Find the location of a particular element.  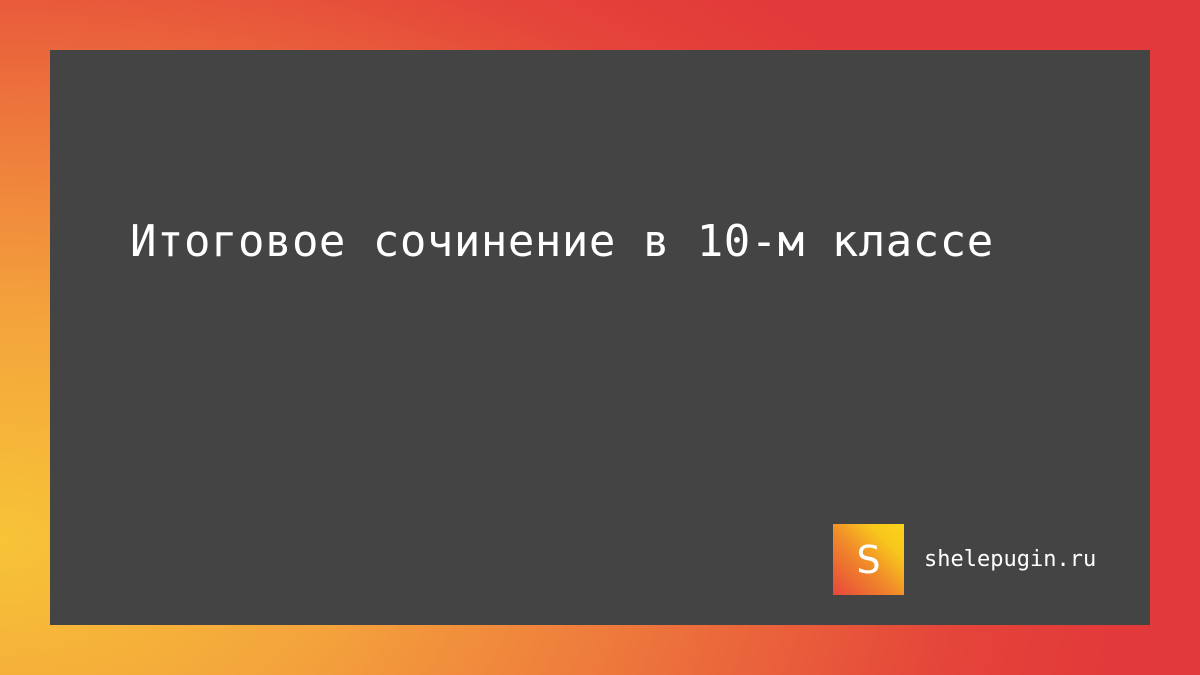

site-name: shelepugin.ru is located at coordinates (1010, 559).